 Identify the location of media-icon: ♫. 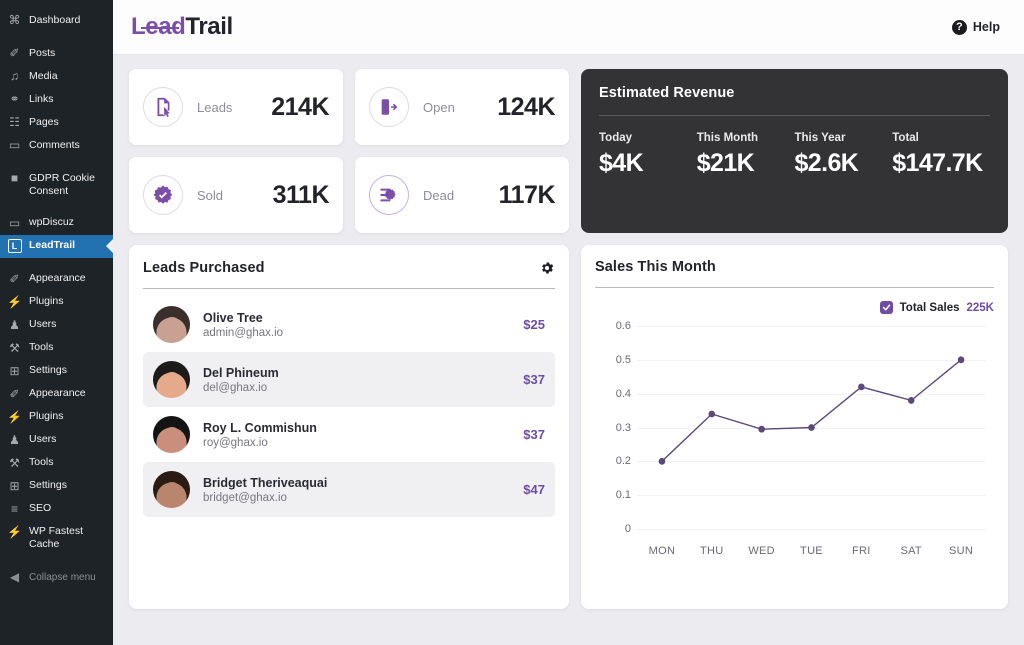
(14, 76).